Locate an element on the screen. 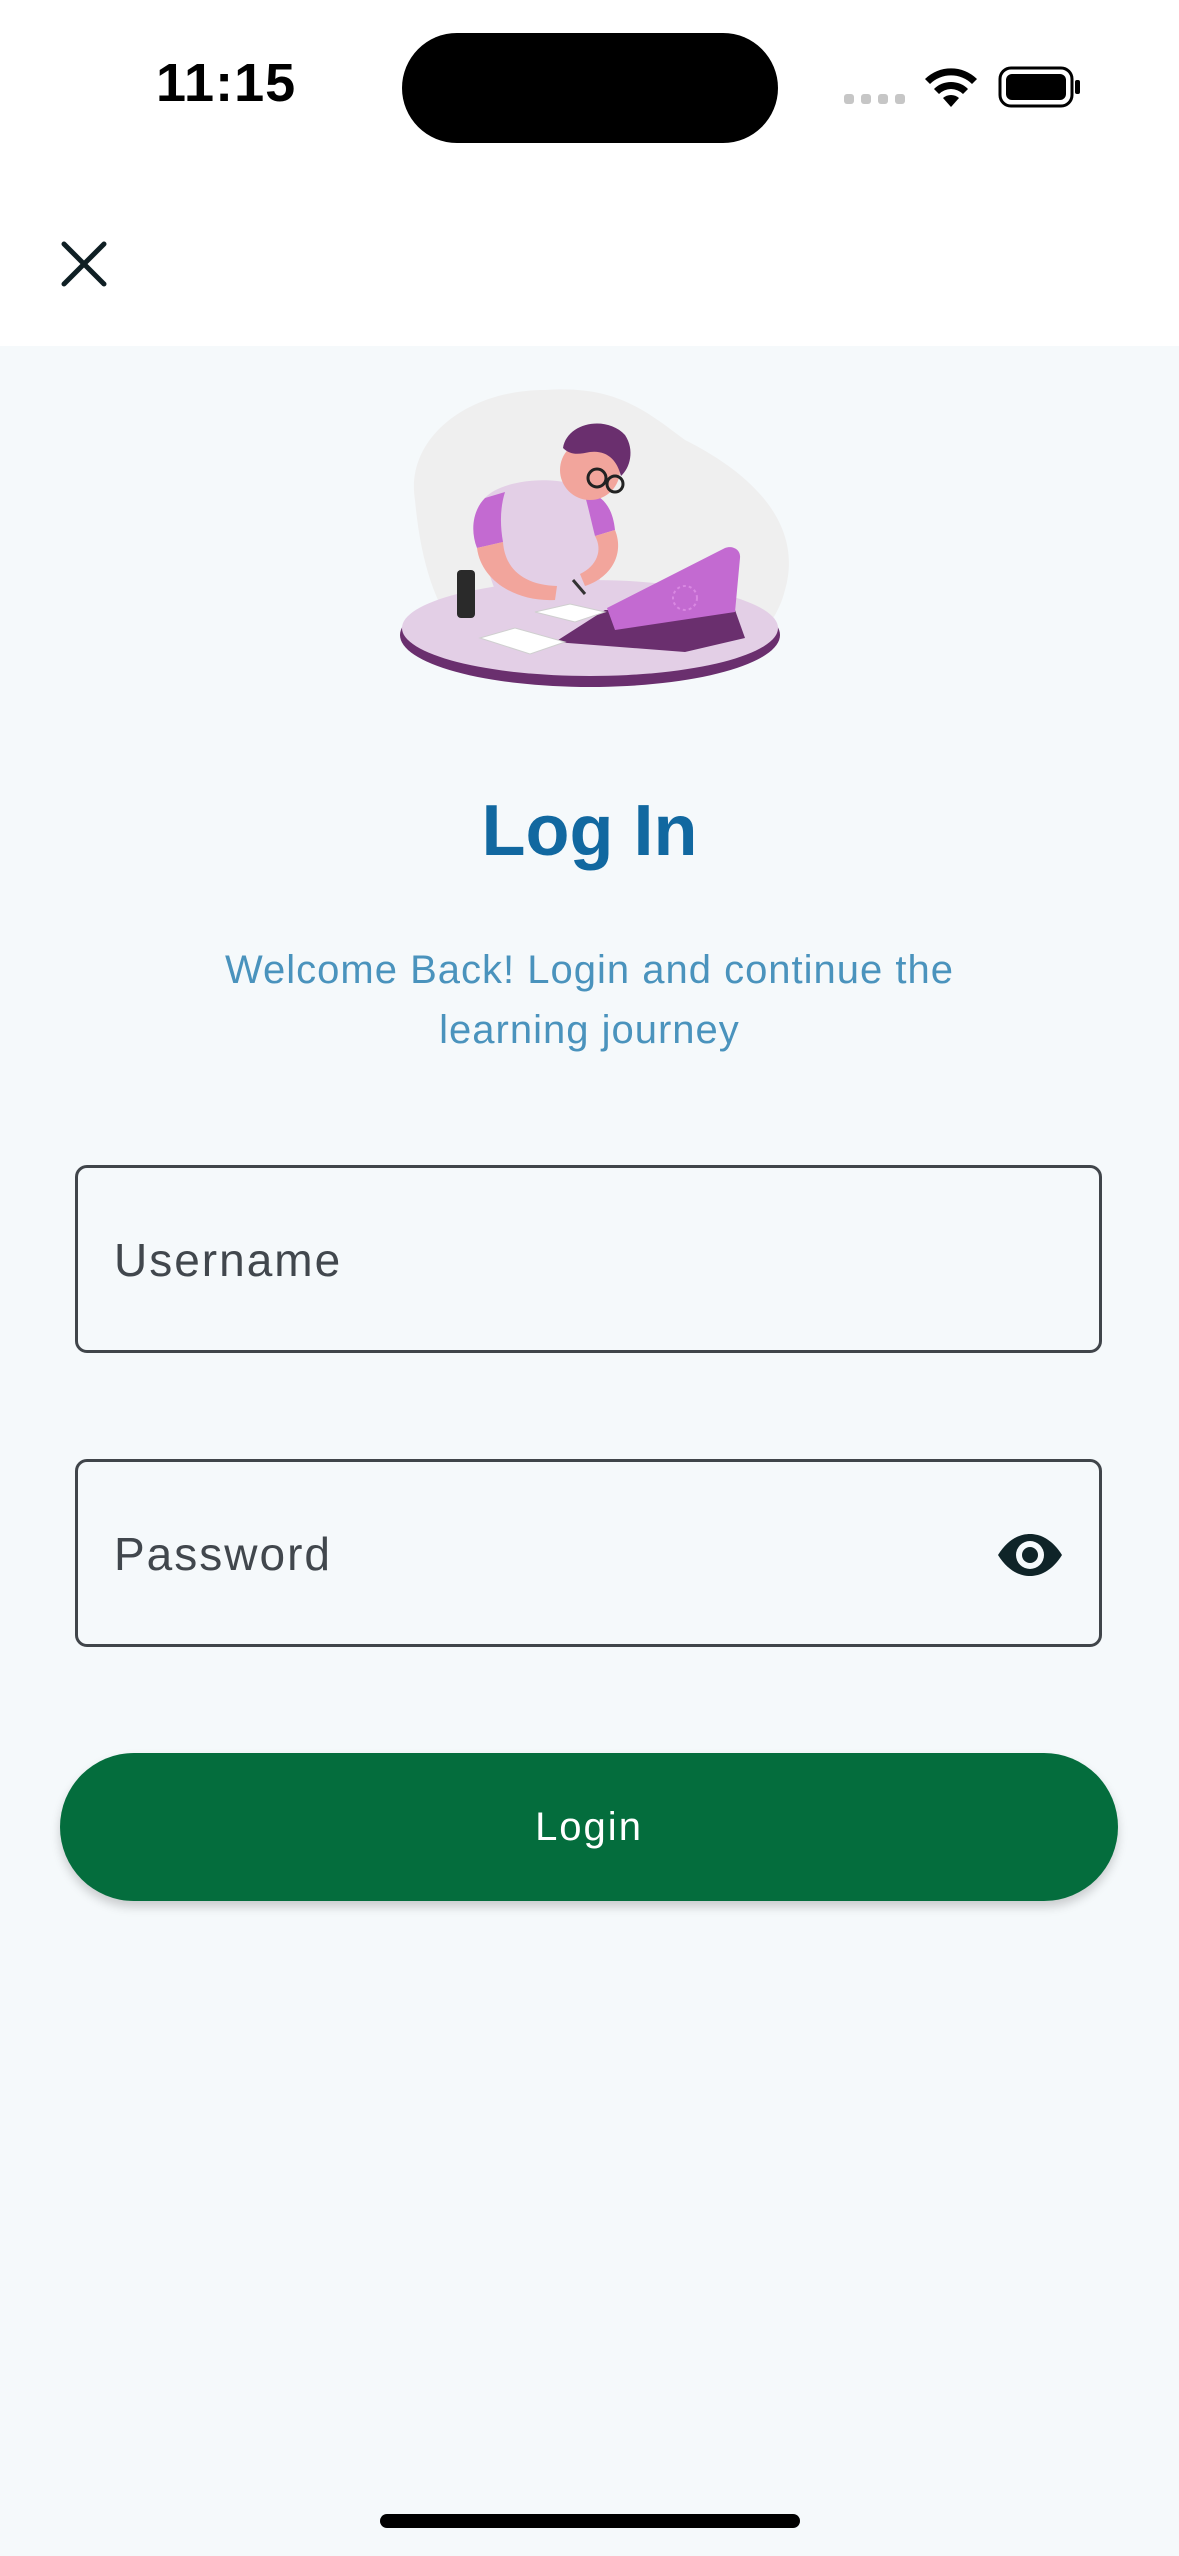 This screenshot has height=2556, width=1179. dynamic-island is located at coordinates (590, 88).